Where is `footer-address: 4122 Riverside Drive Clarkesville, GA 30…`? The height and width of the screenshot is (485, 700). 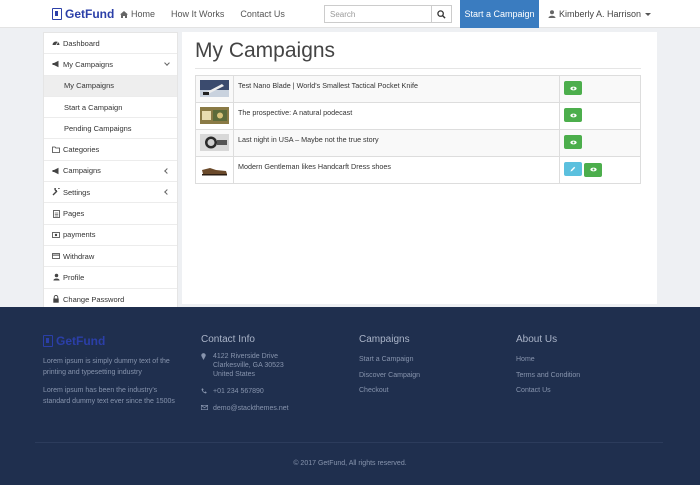
footer-address: 4122 Riverside Drive Clarkesville, GA 30… is located at coordinates (245, 365).